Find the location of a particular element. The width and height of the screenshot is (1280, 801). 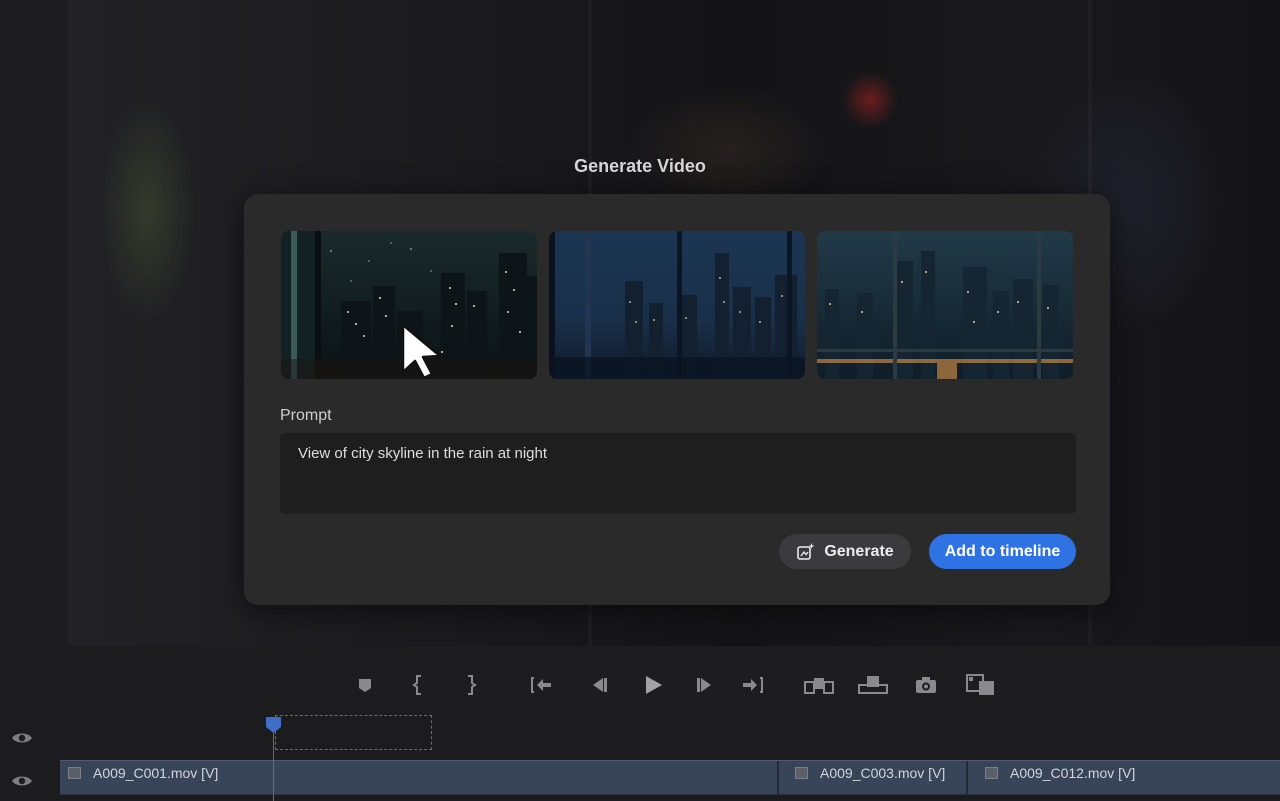

export-frame-icon is located at coordinates (926, 685).